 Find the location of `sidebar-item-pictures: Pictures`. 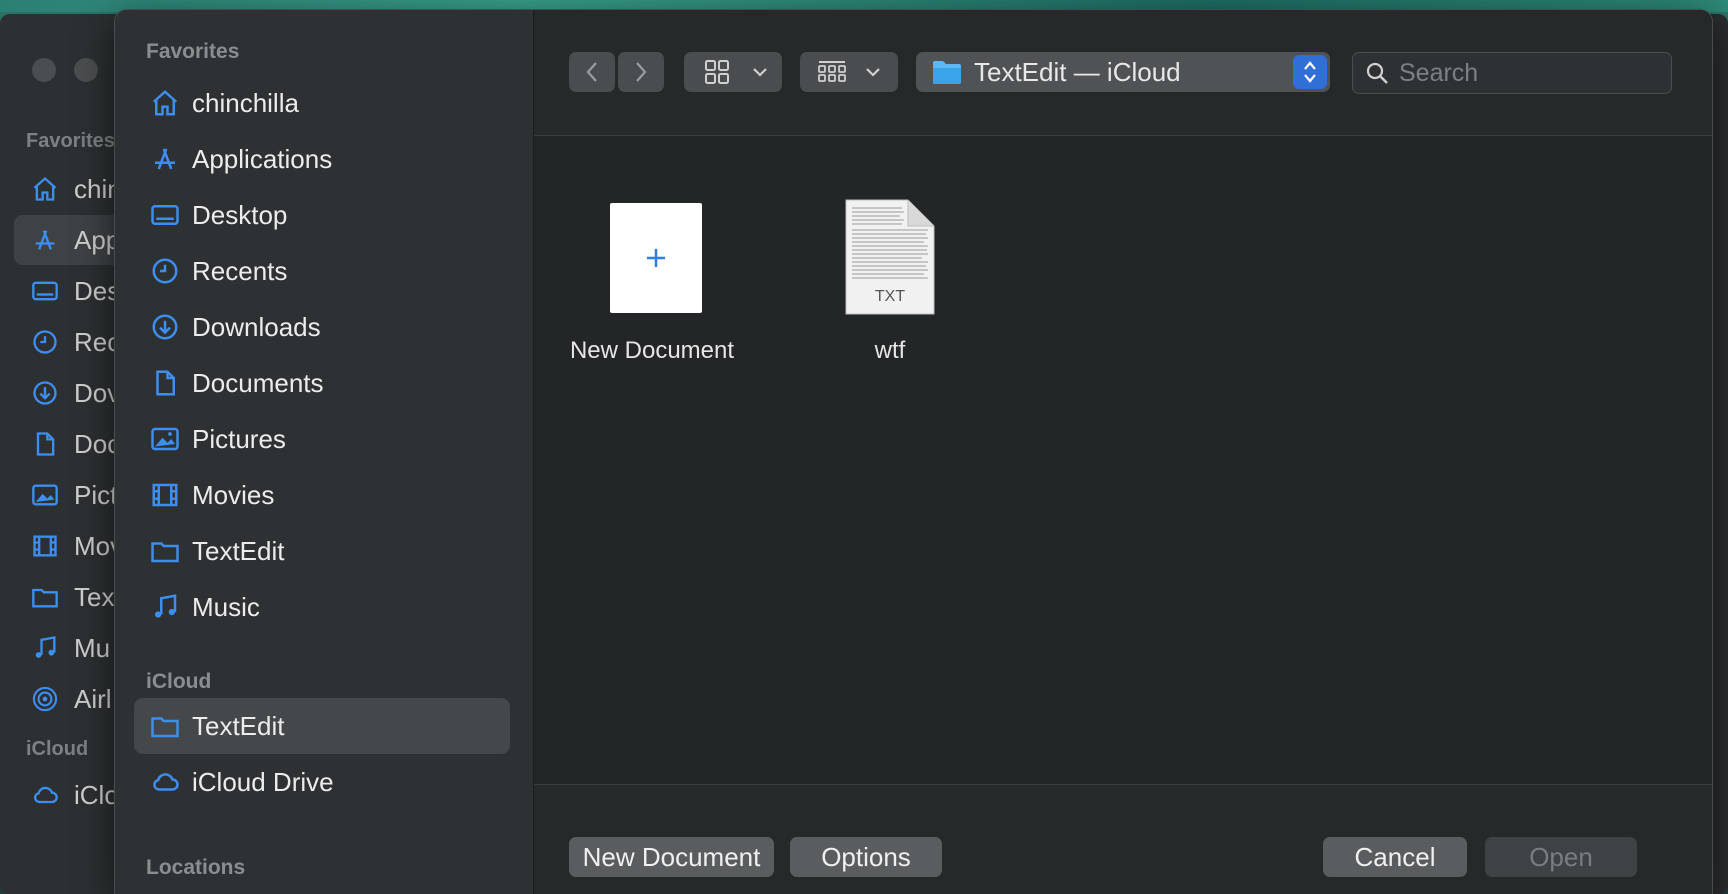

sidebar-item-pictures: Pictures is located at coordinates (322, 439).